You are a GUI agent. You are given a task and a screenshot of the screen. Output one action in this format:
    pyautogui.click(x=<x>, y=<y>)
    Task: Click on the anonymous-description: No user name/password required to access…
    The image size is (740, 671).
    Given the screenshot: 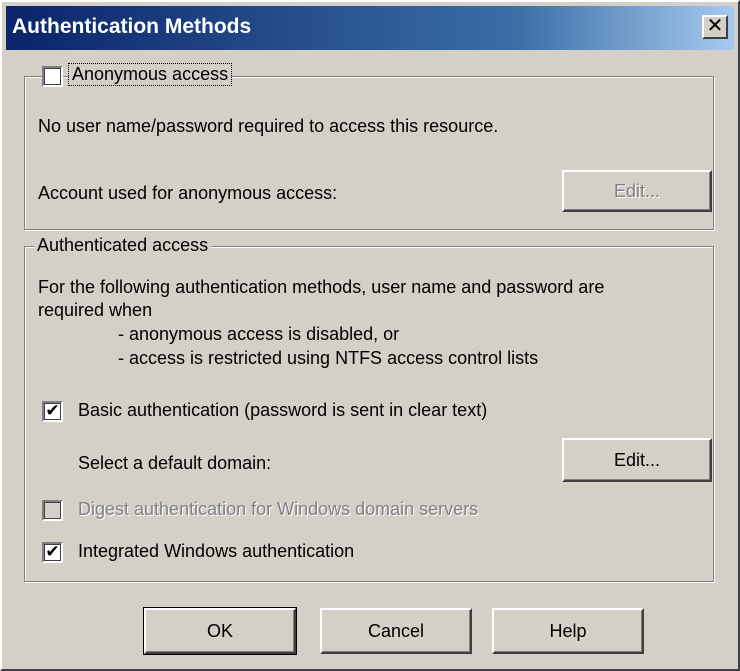 What is the action you would take?
    pyautogui.click(x=268, y=126)
    